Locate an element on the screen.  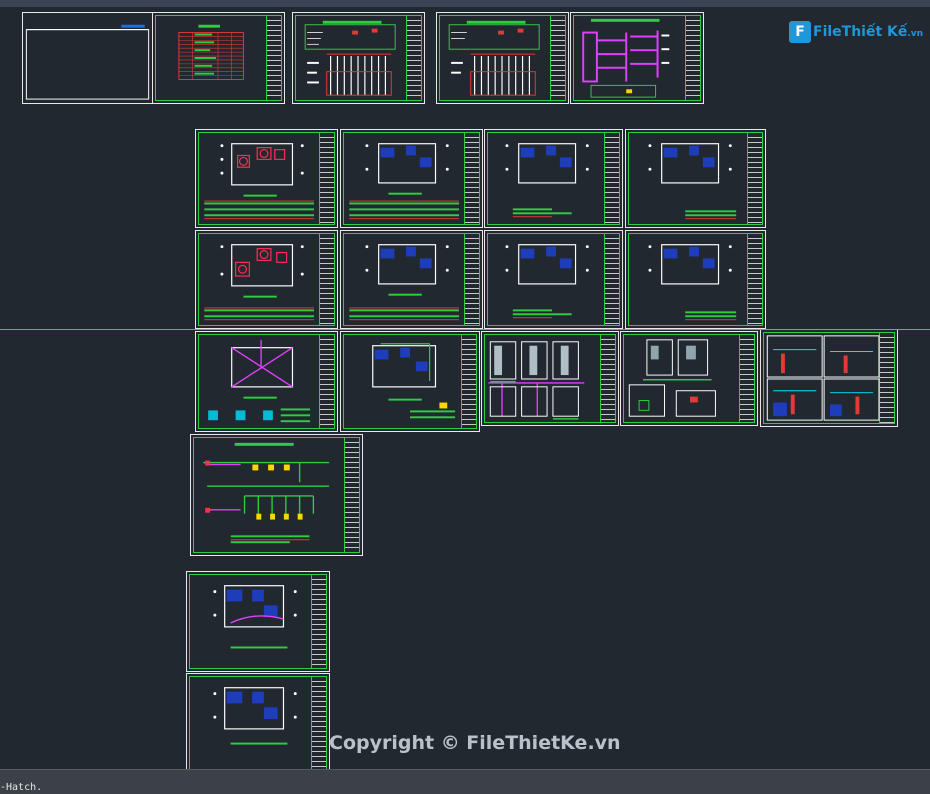
filethietke-logo: F FileThiết Kế.vn is located at coordinates (856, 32).